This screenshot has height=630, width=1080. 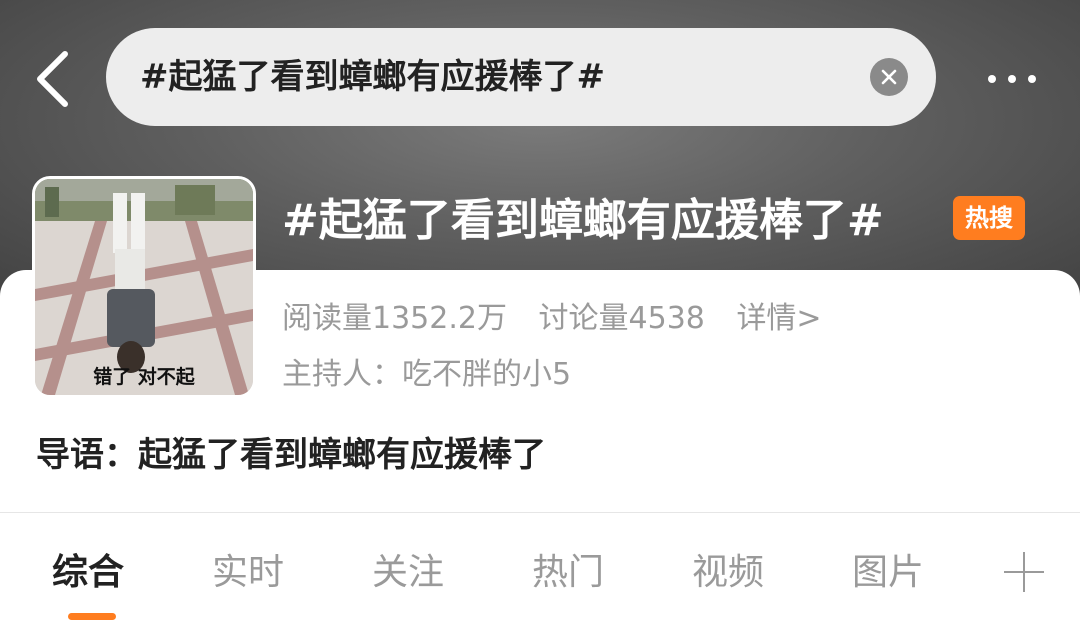 What do you see at coordinates (1024, 572) in the screenshot?
I see `plus-icon` at bounding box center [1024, 572].